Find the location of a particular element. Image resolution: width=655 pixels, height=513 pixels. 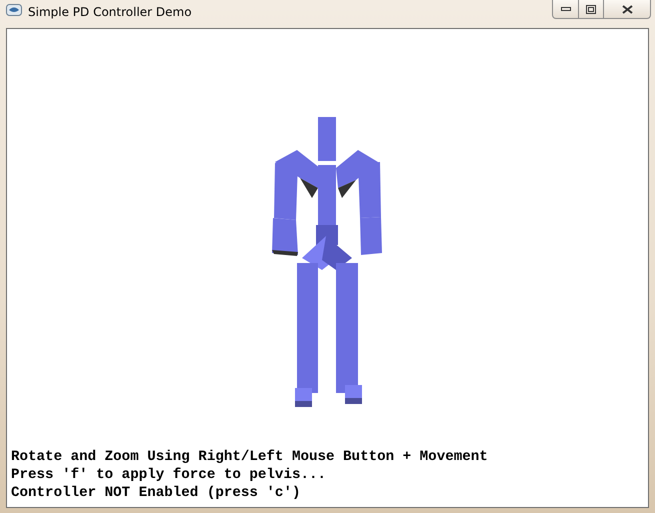

minimize-icon is located at coordinates (565, 9).